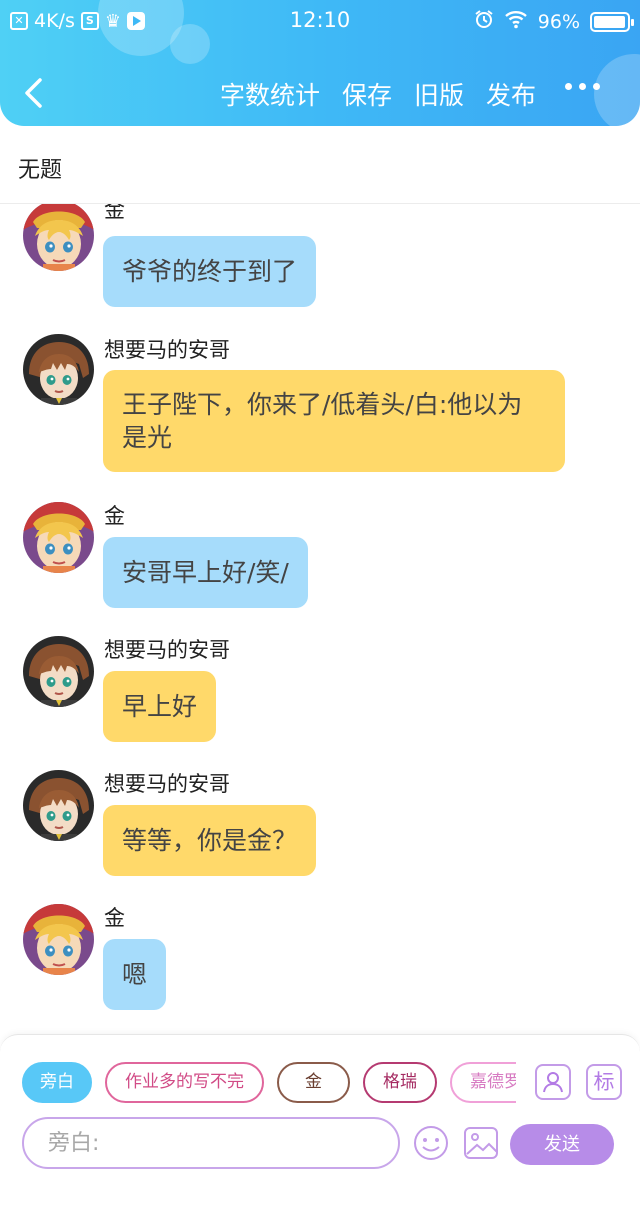 Image resolution: width=640 pixels, height=1205 pixels. I want to click on nav-bar: 字数统计 保存 旧版 发布, so click(320, 93).